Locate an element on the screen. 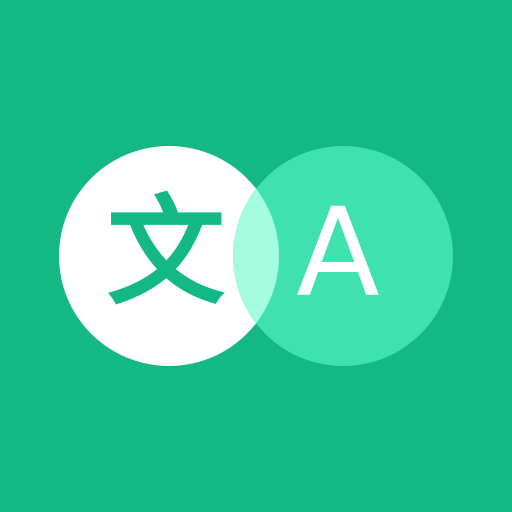 This screenshot has width=512, height=512. circle-overlap is located at coordinates (256, 256).